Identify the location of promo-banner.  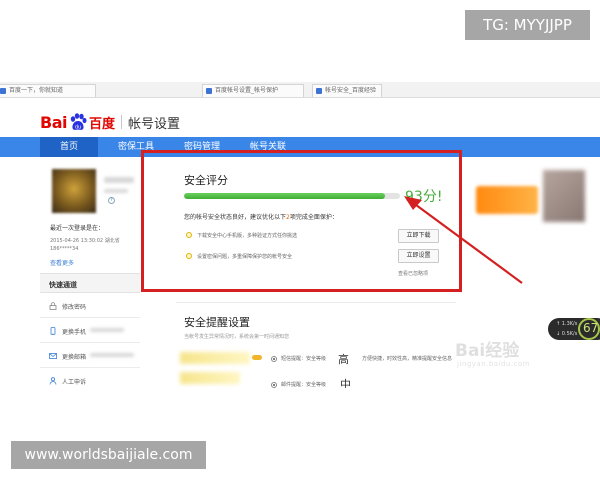
(507, 200).